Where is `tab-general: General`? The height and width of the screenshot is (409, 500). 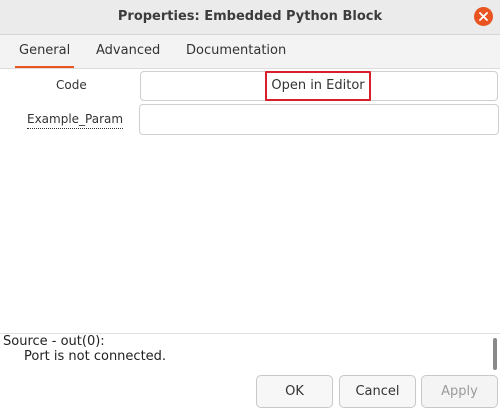 tab-general: General is located at coordinates (44, 51).